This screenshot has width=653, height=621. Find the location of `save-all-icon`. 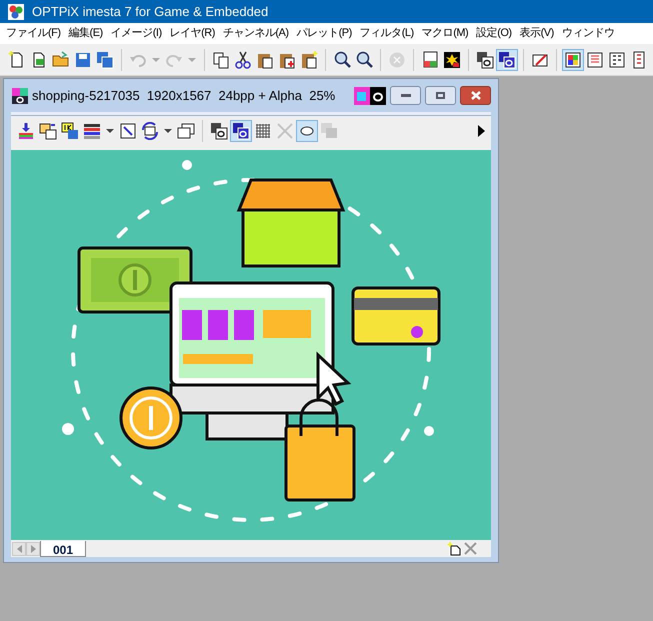

save-all-icon is located at coordinates (105, 59).